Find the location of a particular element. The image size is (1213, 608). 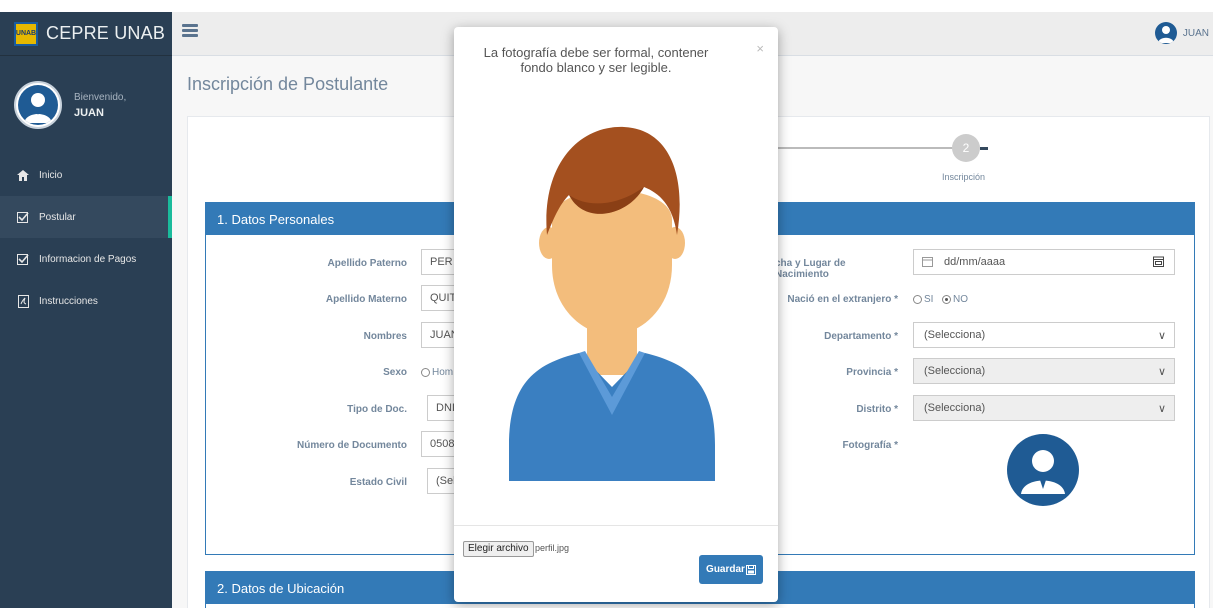

save-button: Guardar is located at coordinates (731, 569).